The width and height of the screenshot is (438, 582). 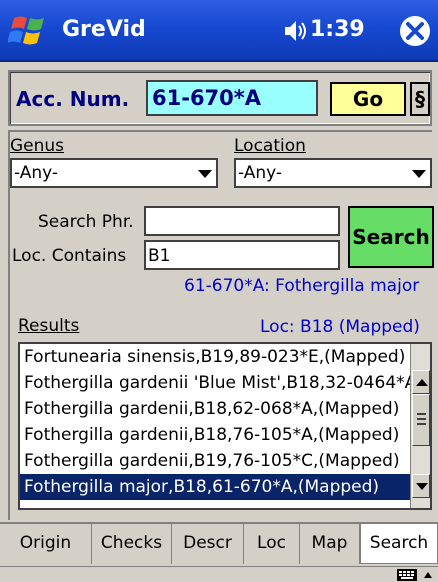 I want to click on search-phrase-input, so click(x=242, y=221).